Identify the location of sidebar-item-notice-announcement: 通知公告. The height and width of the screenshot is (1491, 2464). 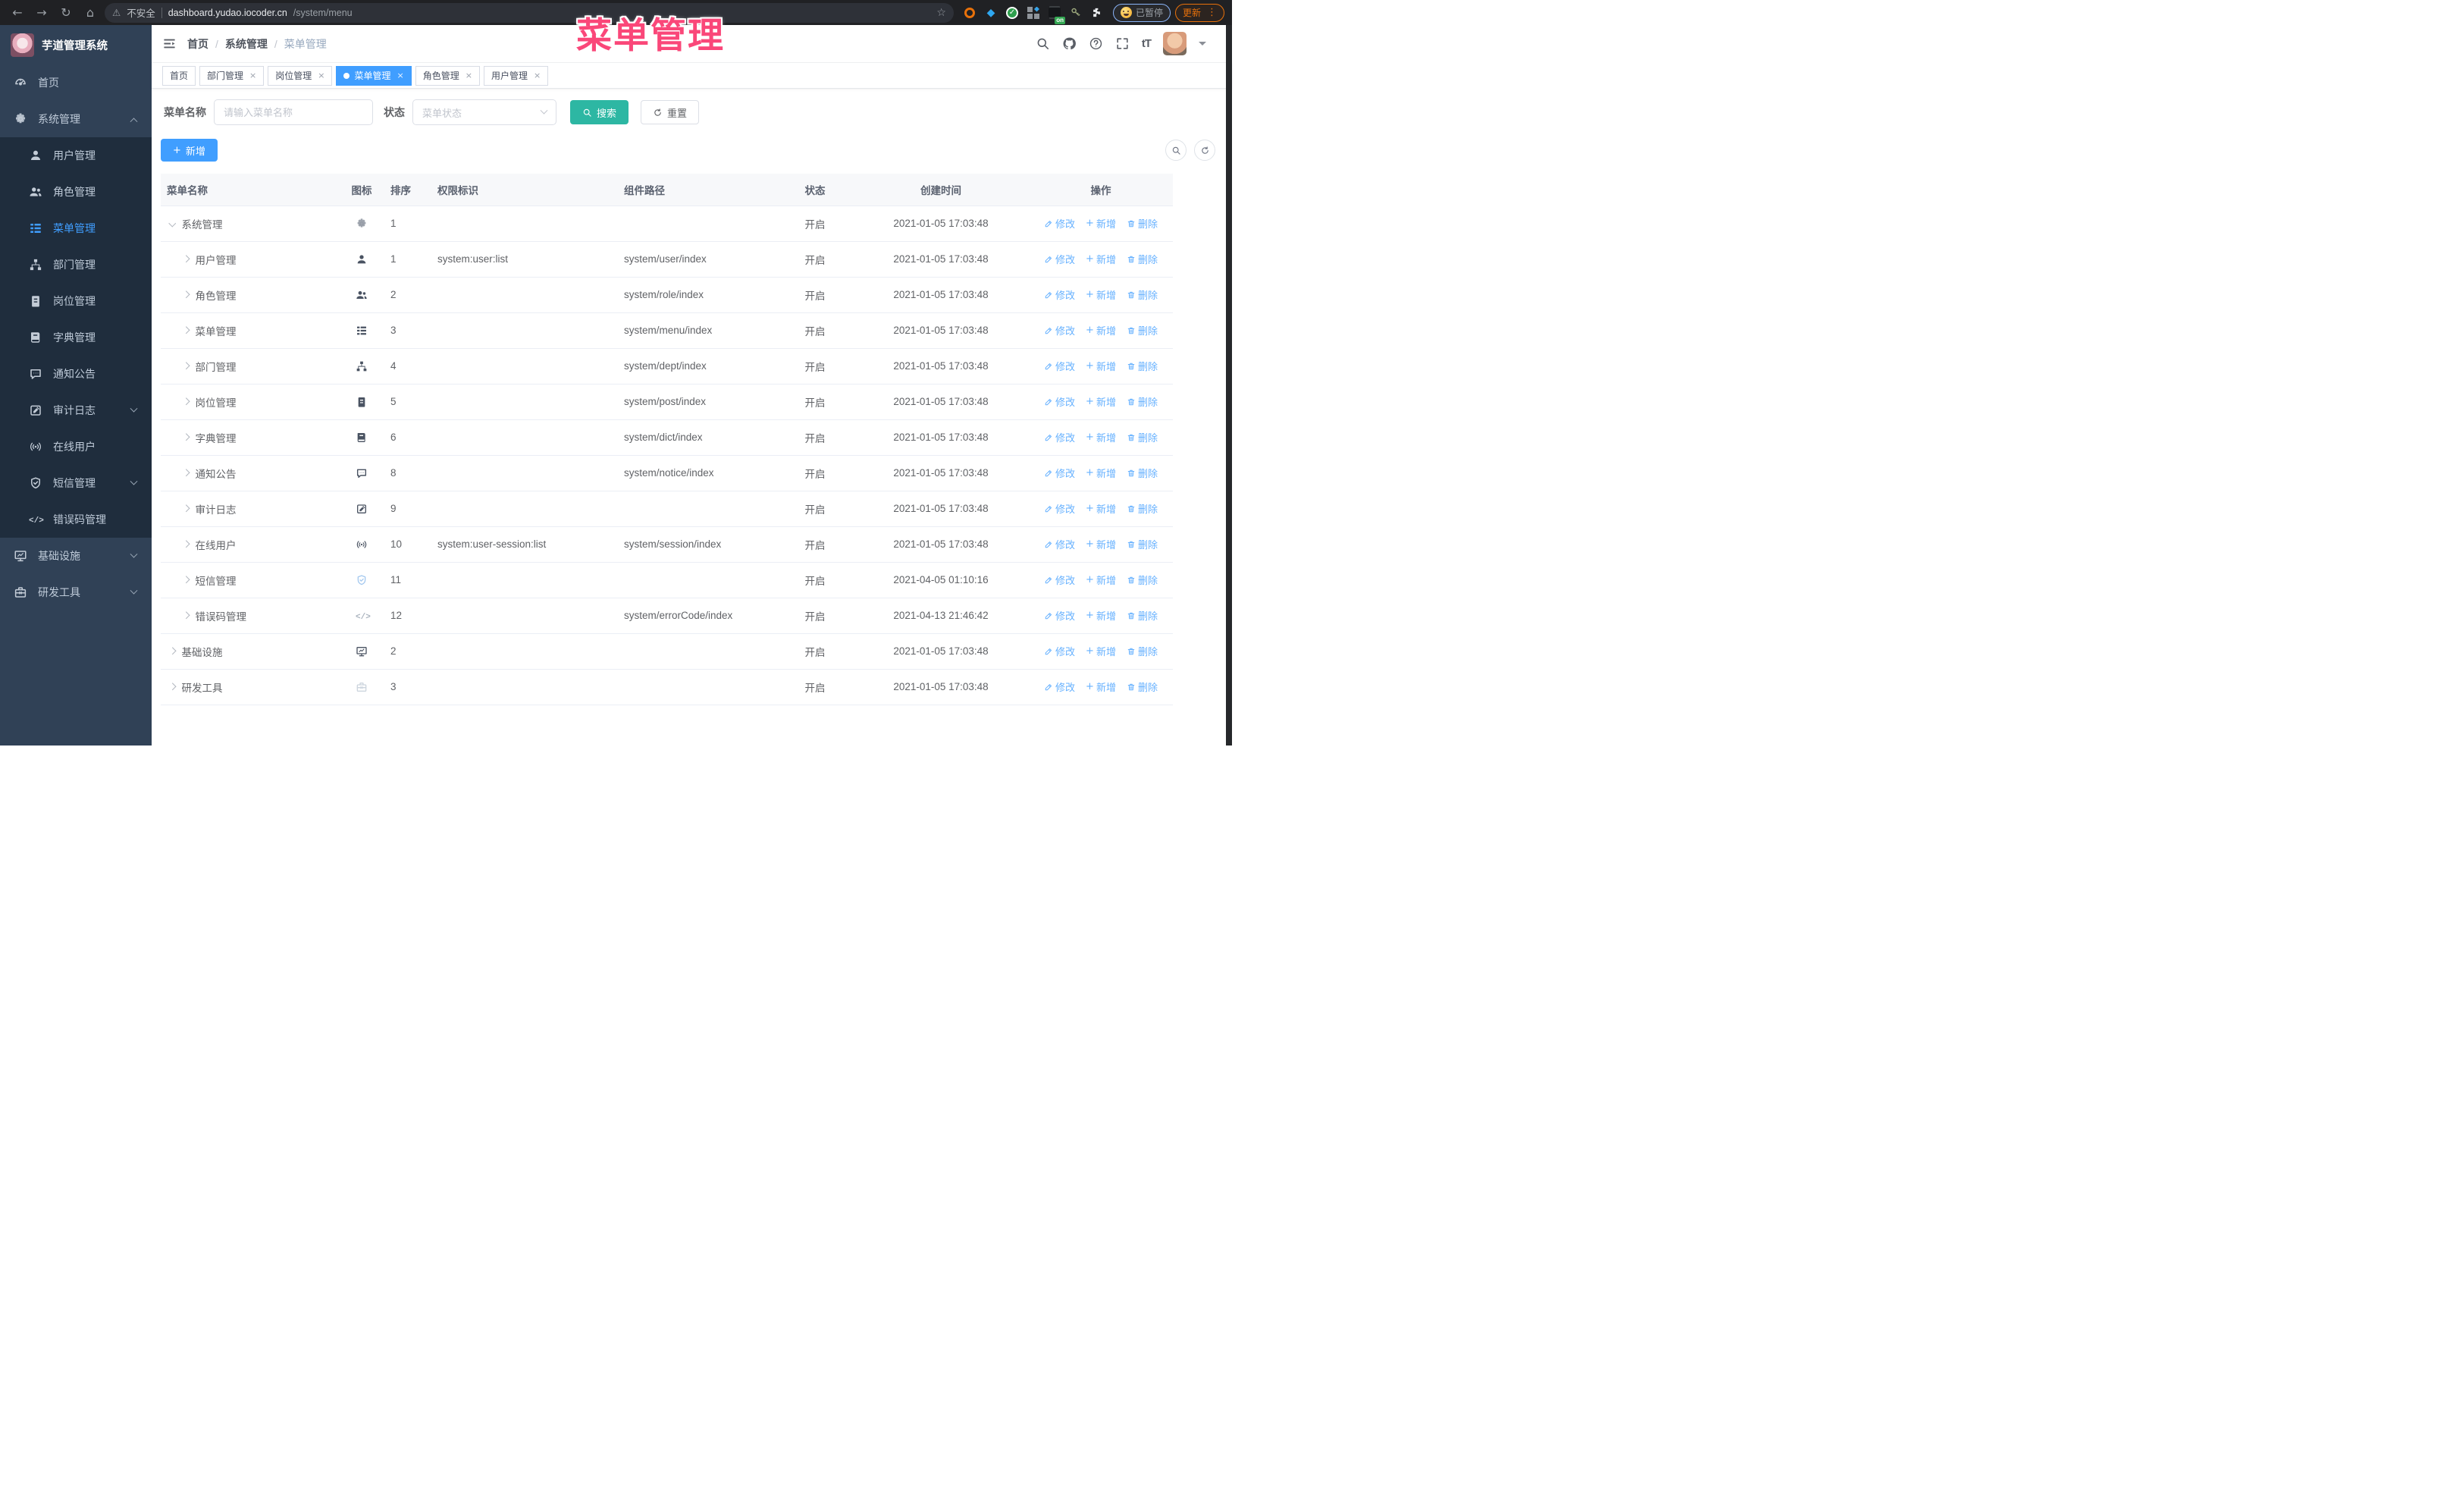
(76, 374).